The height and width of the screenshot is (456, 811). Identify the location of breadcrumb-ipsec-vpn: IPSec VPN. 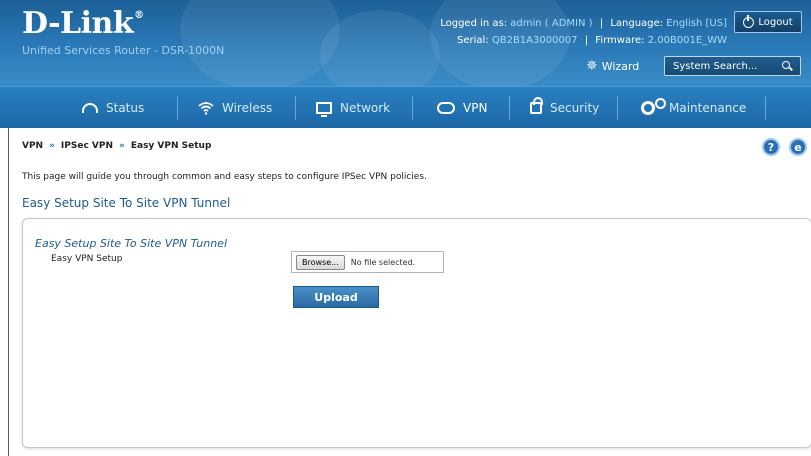
(87, 146).